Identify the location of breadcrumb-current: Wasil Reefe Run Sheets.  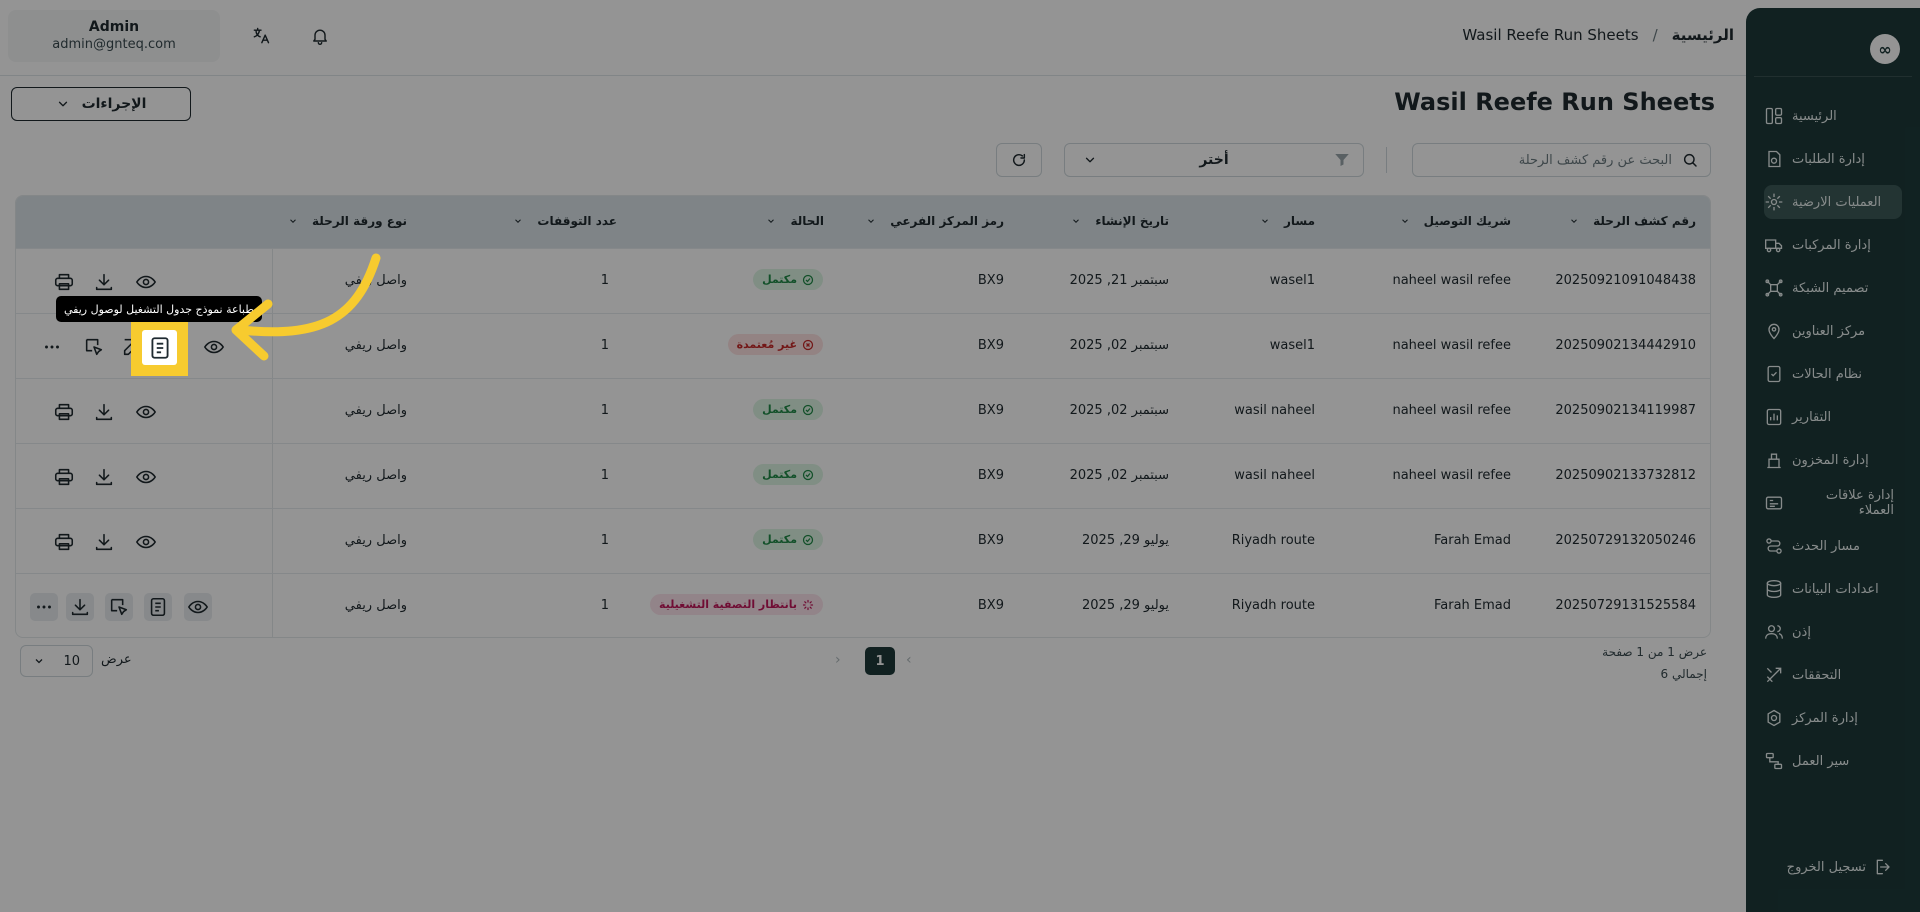
(1550, 35).